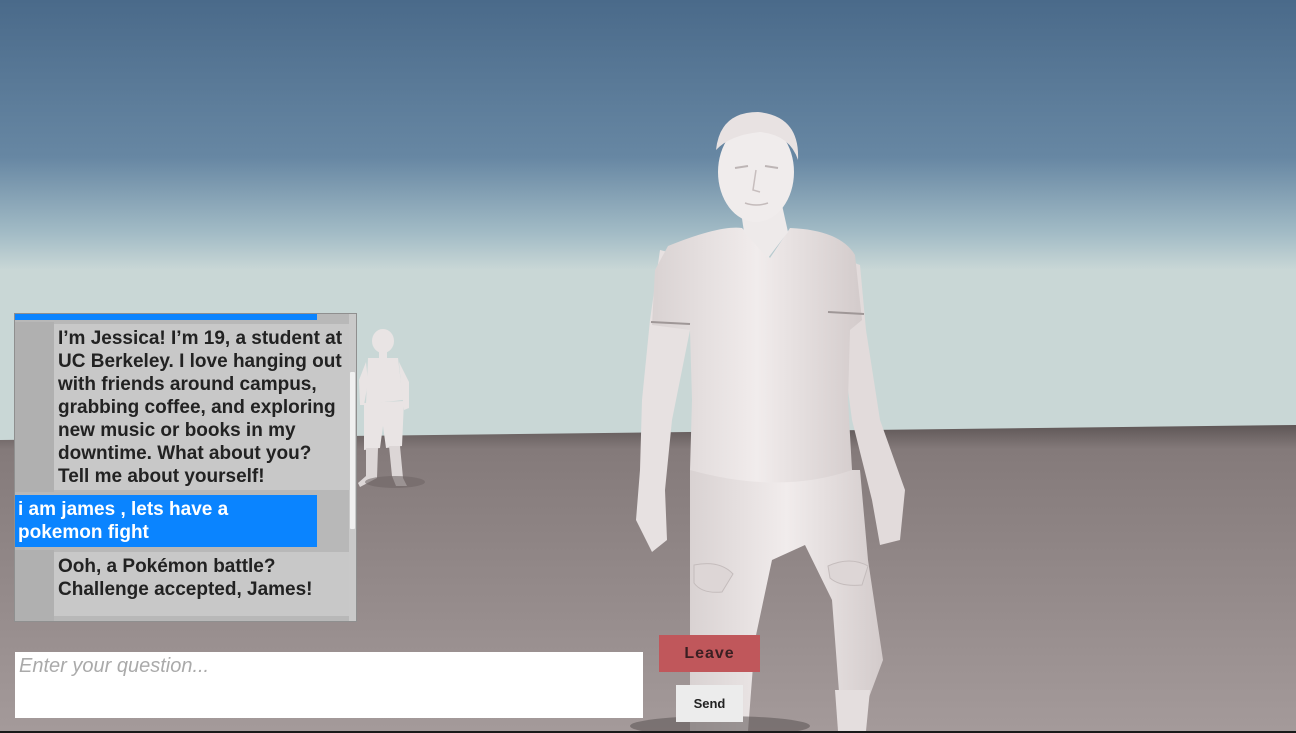 The image size is (1296, 733). What do you see at coordinates (395, 482) in the screenshot?
I see `distant-shadow` at bounding box center [395, 482].